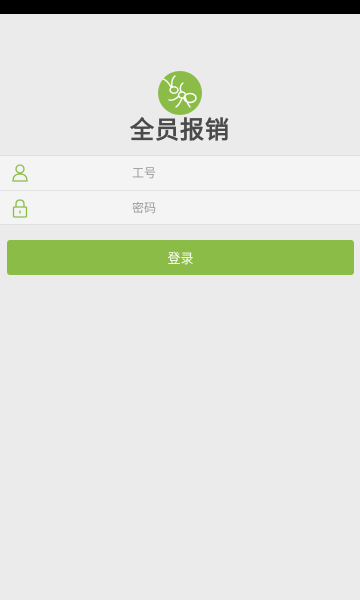  What do you see at coordinates (20, 208) in the screenshot?
I see `lock-icon` at bounding box center [20, 208].